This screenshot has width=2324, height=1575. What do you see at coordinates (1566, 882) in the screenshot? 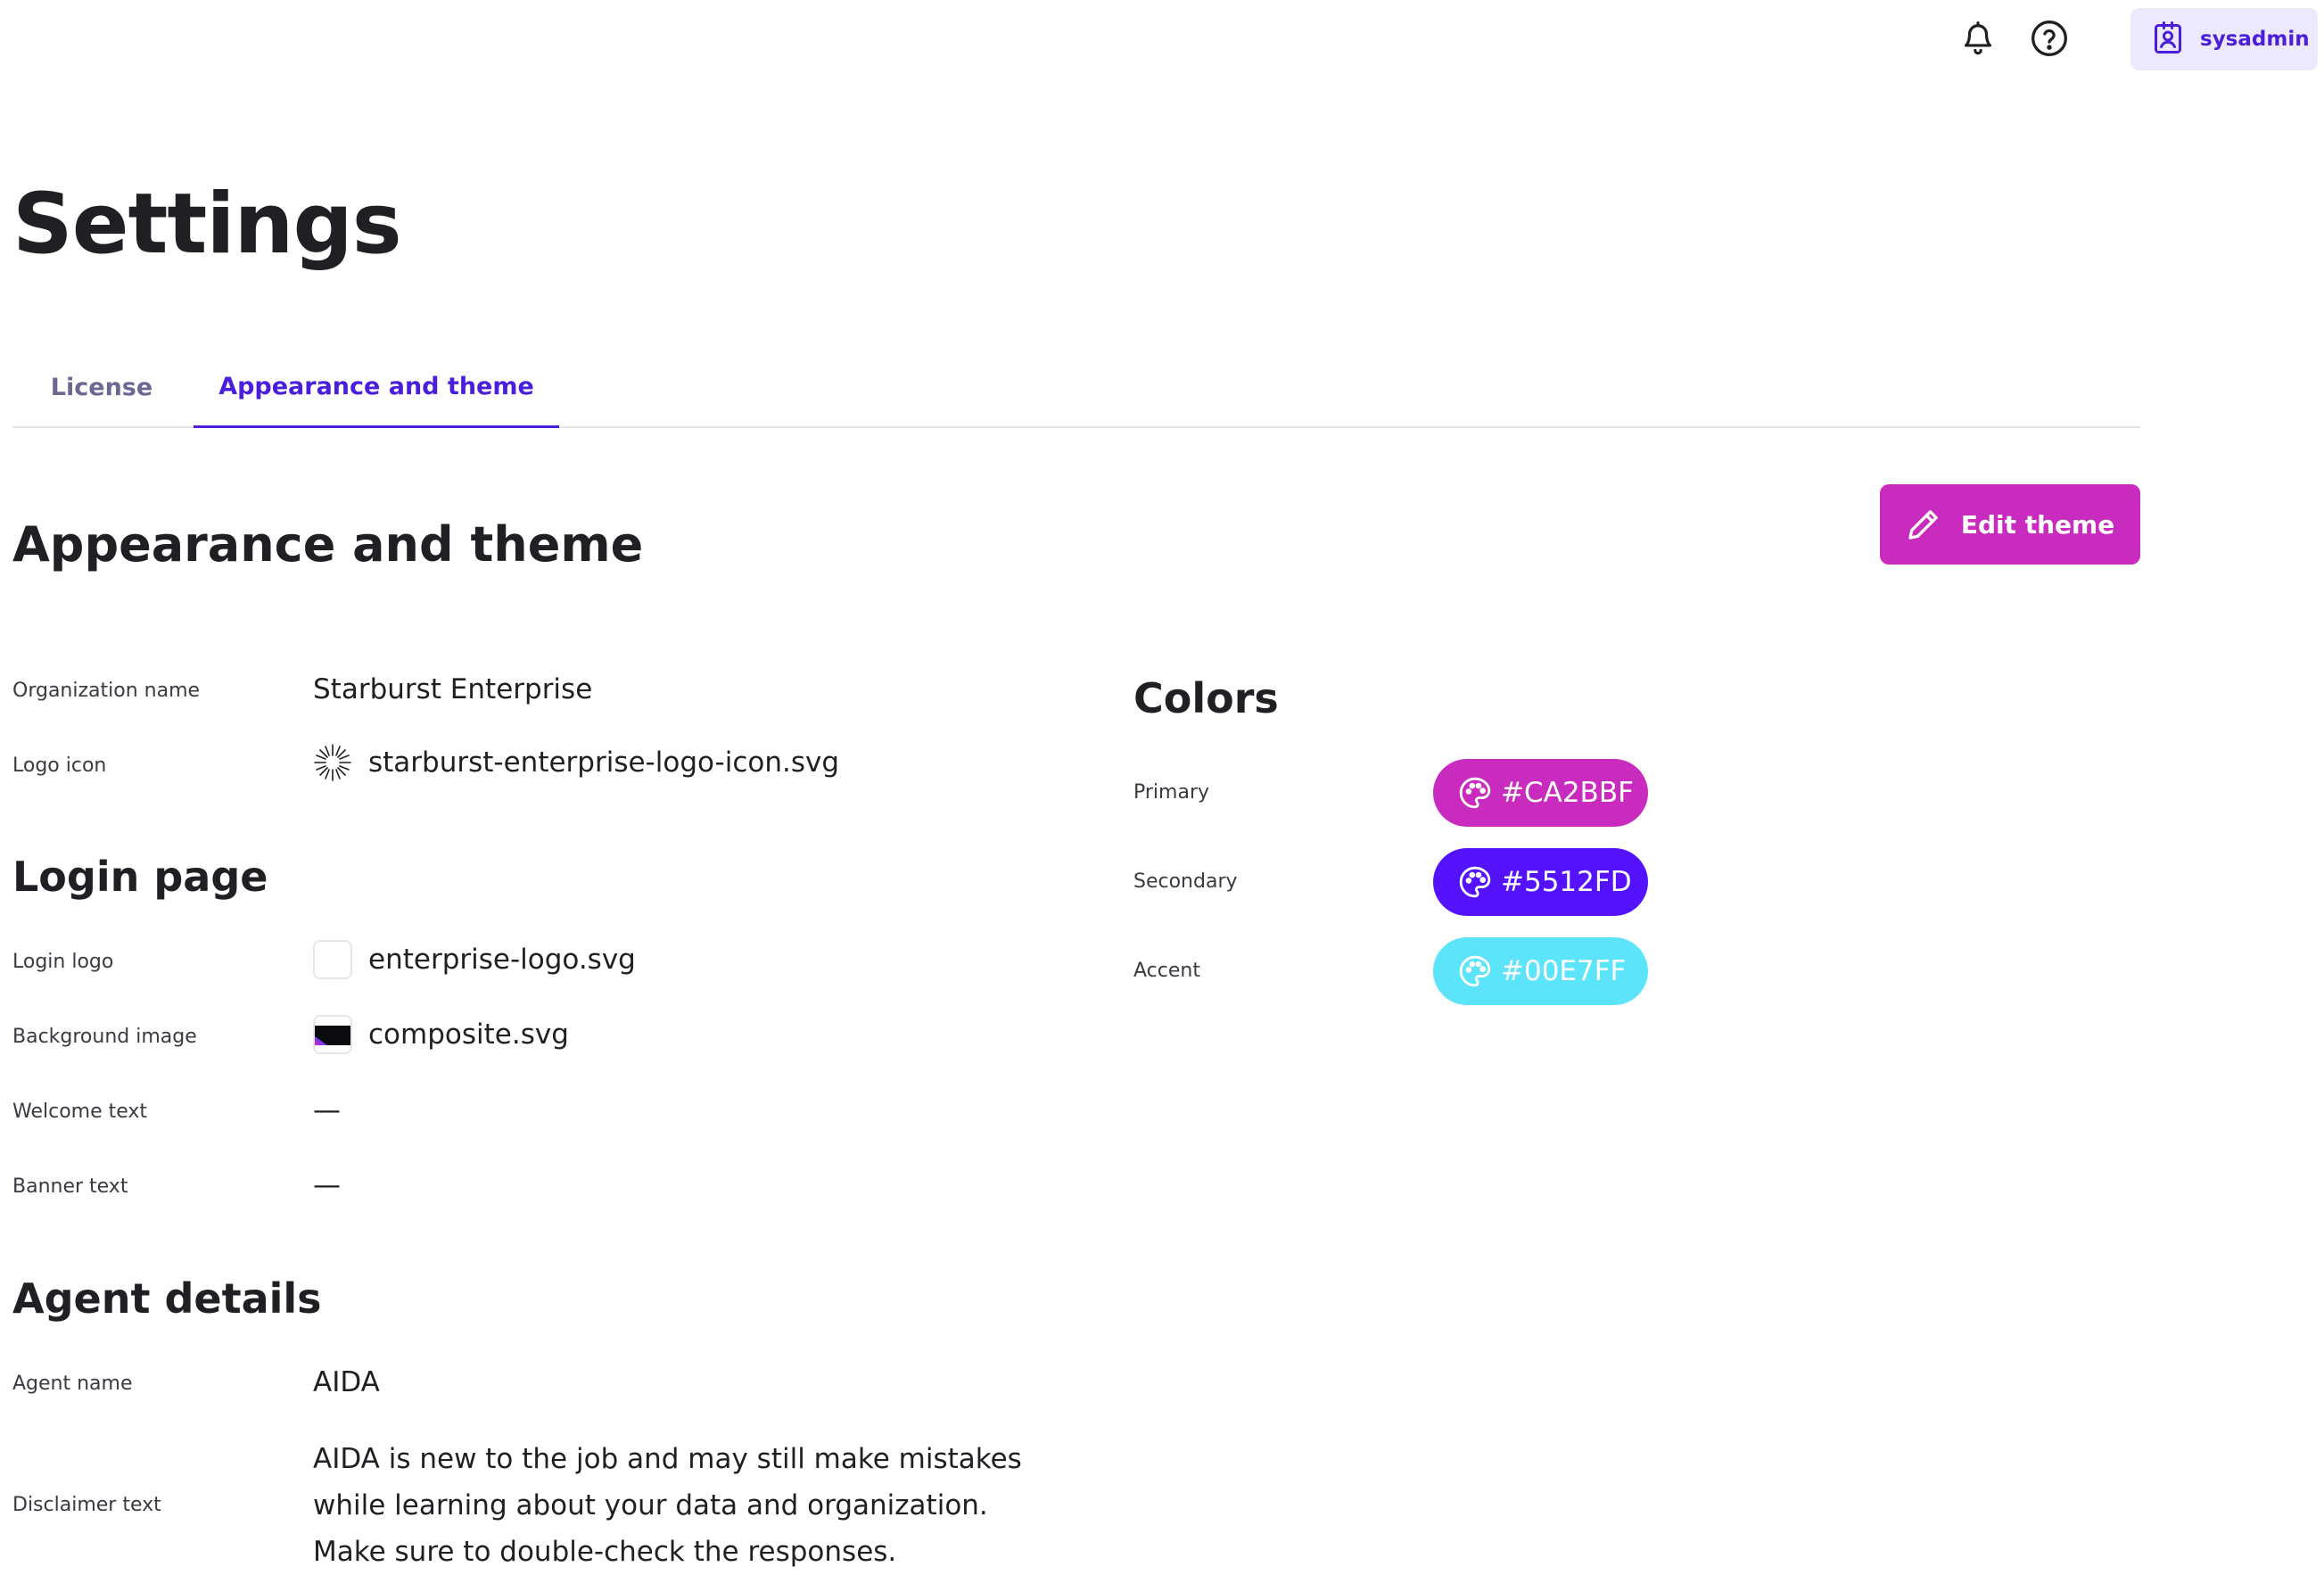
I see `secondary-color-value: #5512FD` at bounding box center [1566, 882].